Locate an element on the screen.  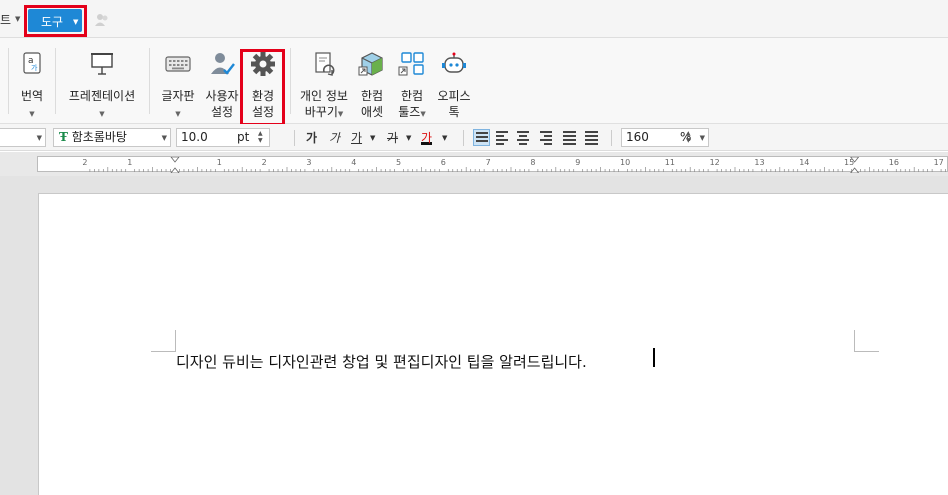
environment-settings-highlight is located at coordinates (262, 87).